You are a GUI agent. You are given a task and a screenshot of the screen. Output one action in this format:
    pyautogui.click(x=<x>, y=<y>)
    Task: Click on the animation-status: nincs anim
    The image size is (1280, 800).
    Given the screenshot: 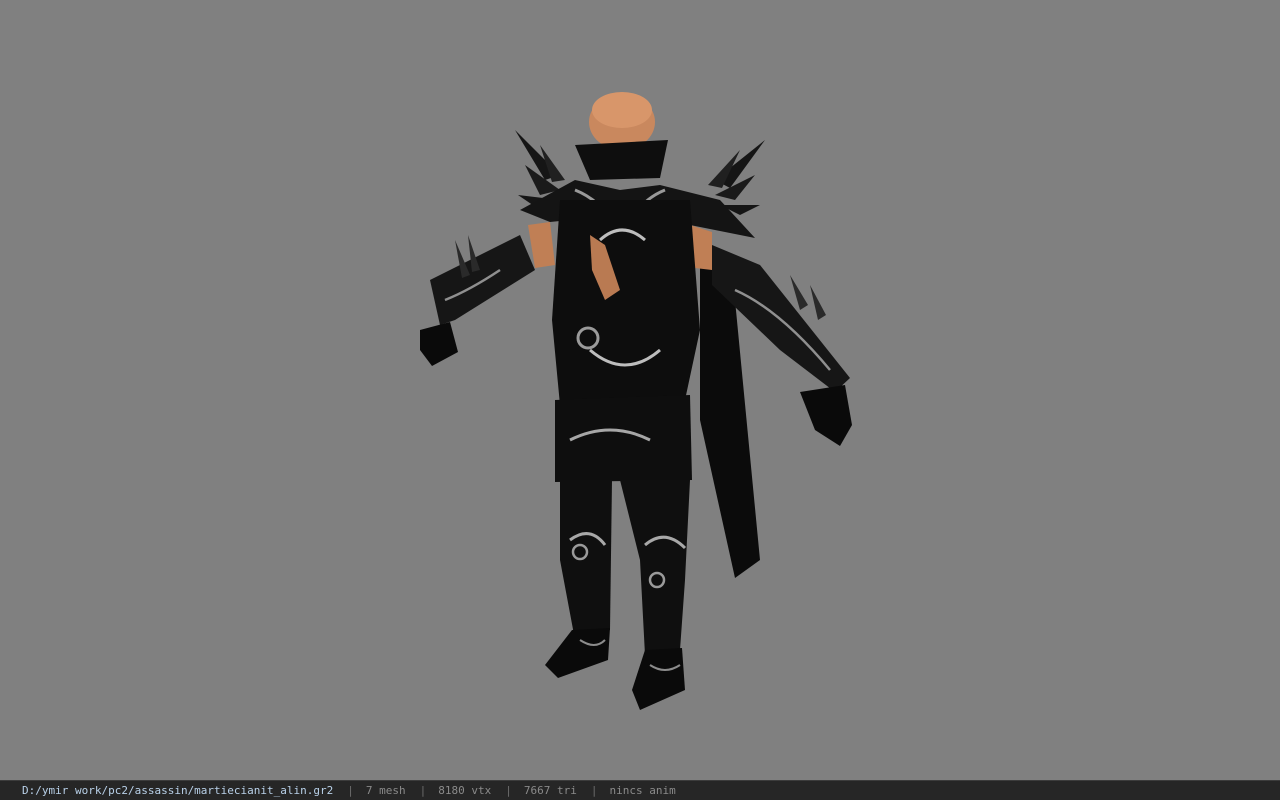 What is the action you would take?
    pyautogui.click(x=642, y=790)
    